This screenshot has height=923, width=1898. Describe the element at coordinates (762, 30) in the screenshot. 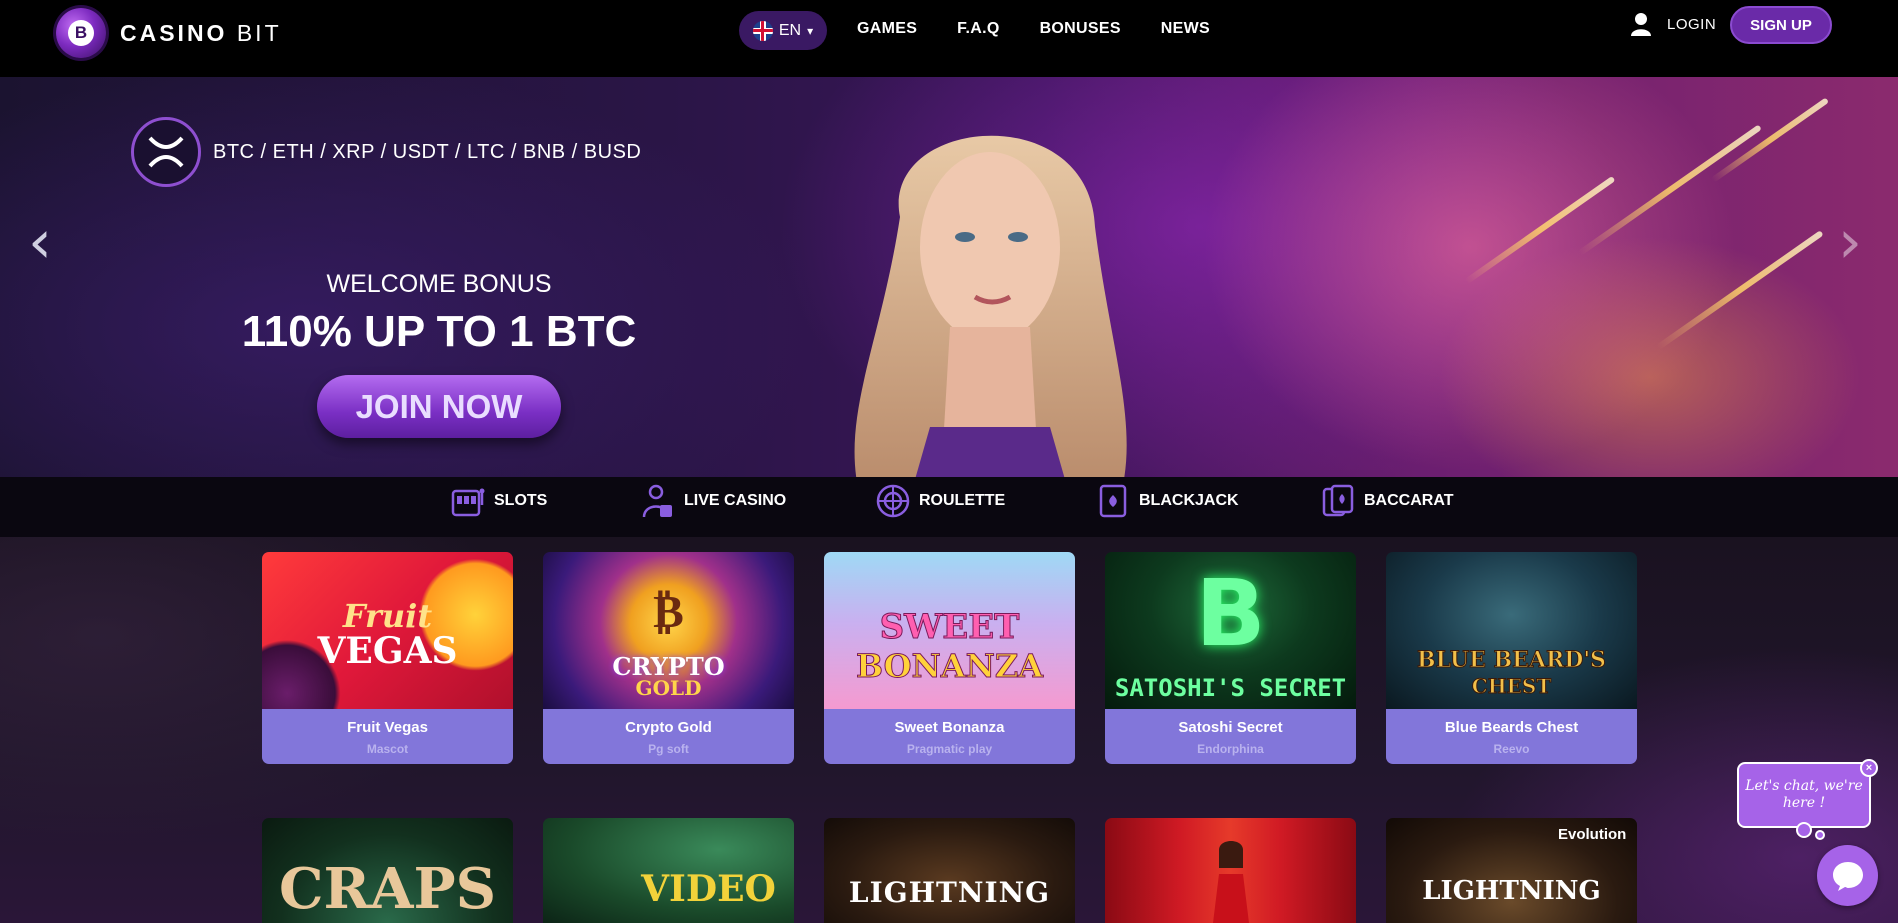

I see `uk-flag-icon` at that location.